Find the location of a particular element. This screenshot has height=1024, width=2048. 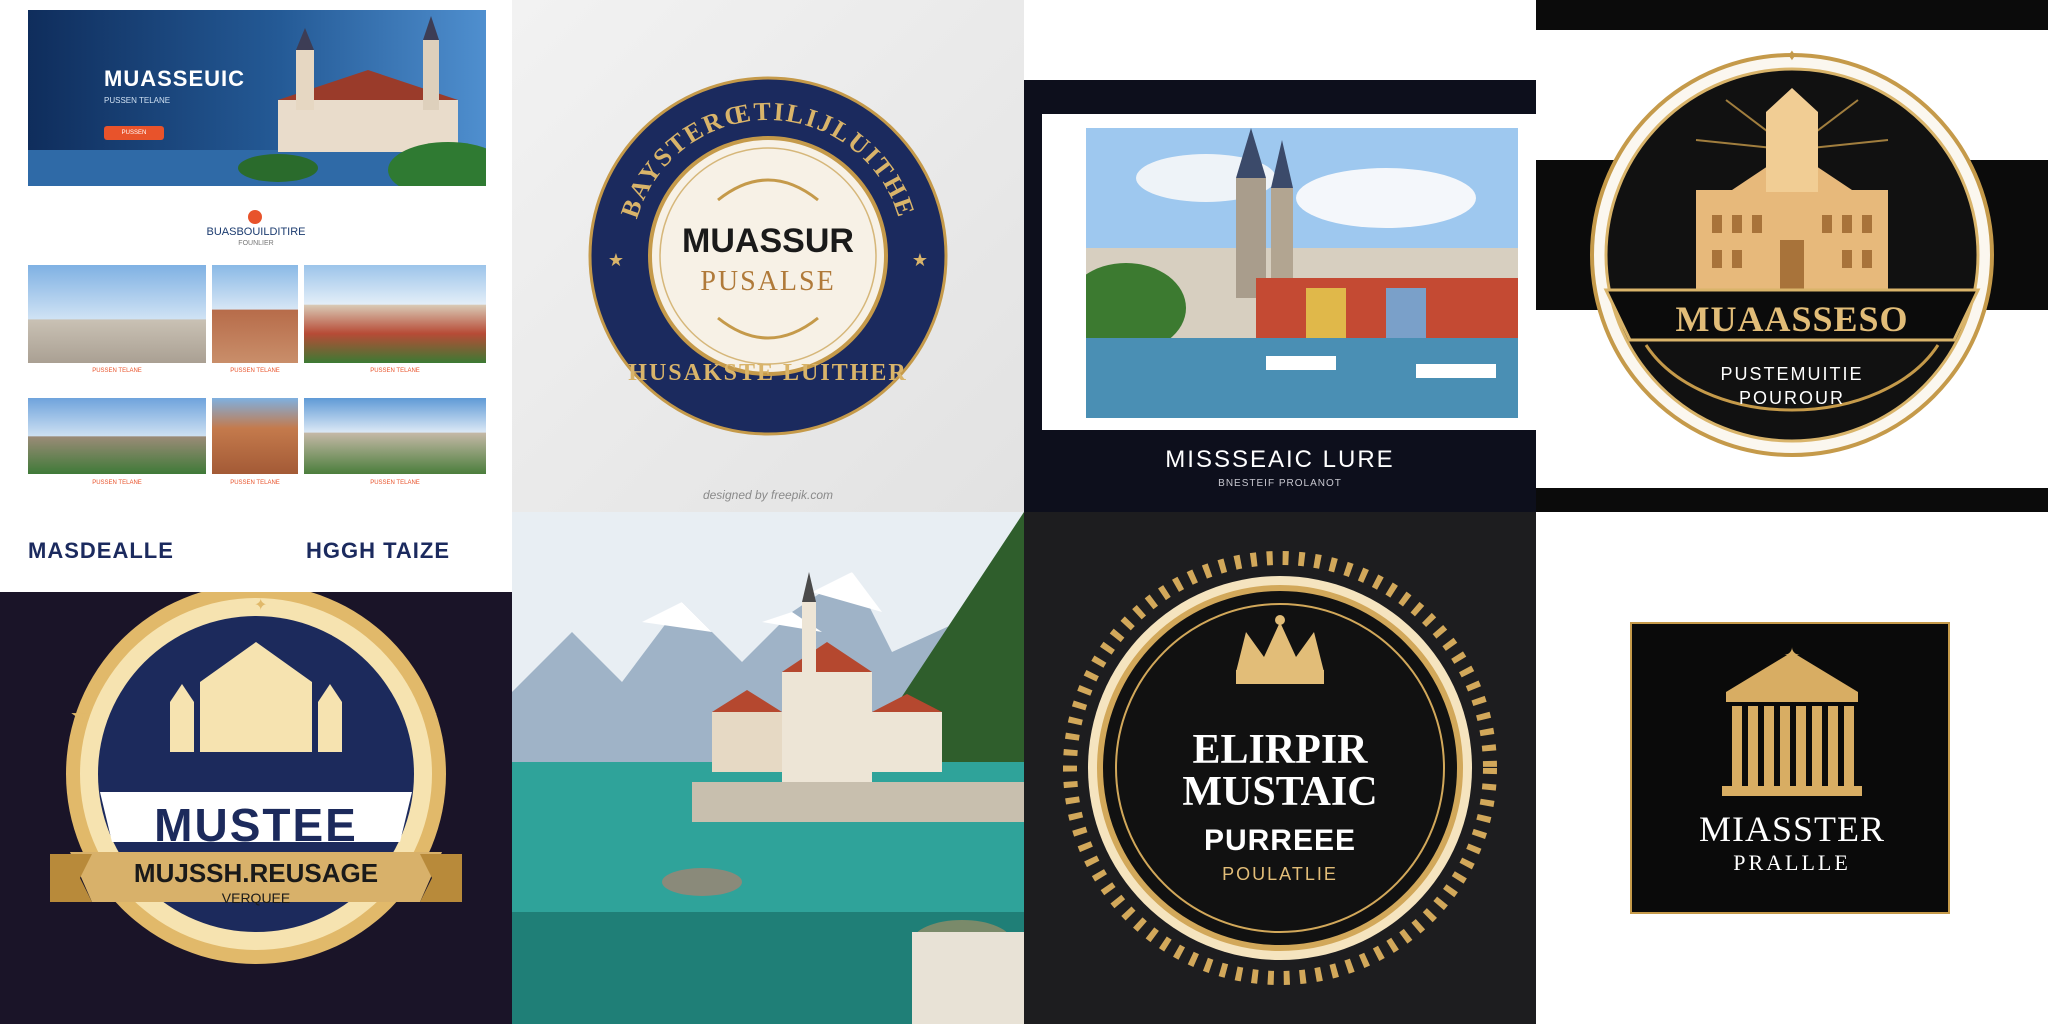

emblem-line2: MUSTAIC is located at coordinates (1280, 792).